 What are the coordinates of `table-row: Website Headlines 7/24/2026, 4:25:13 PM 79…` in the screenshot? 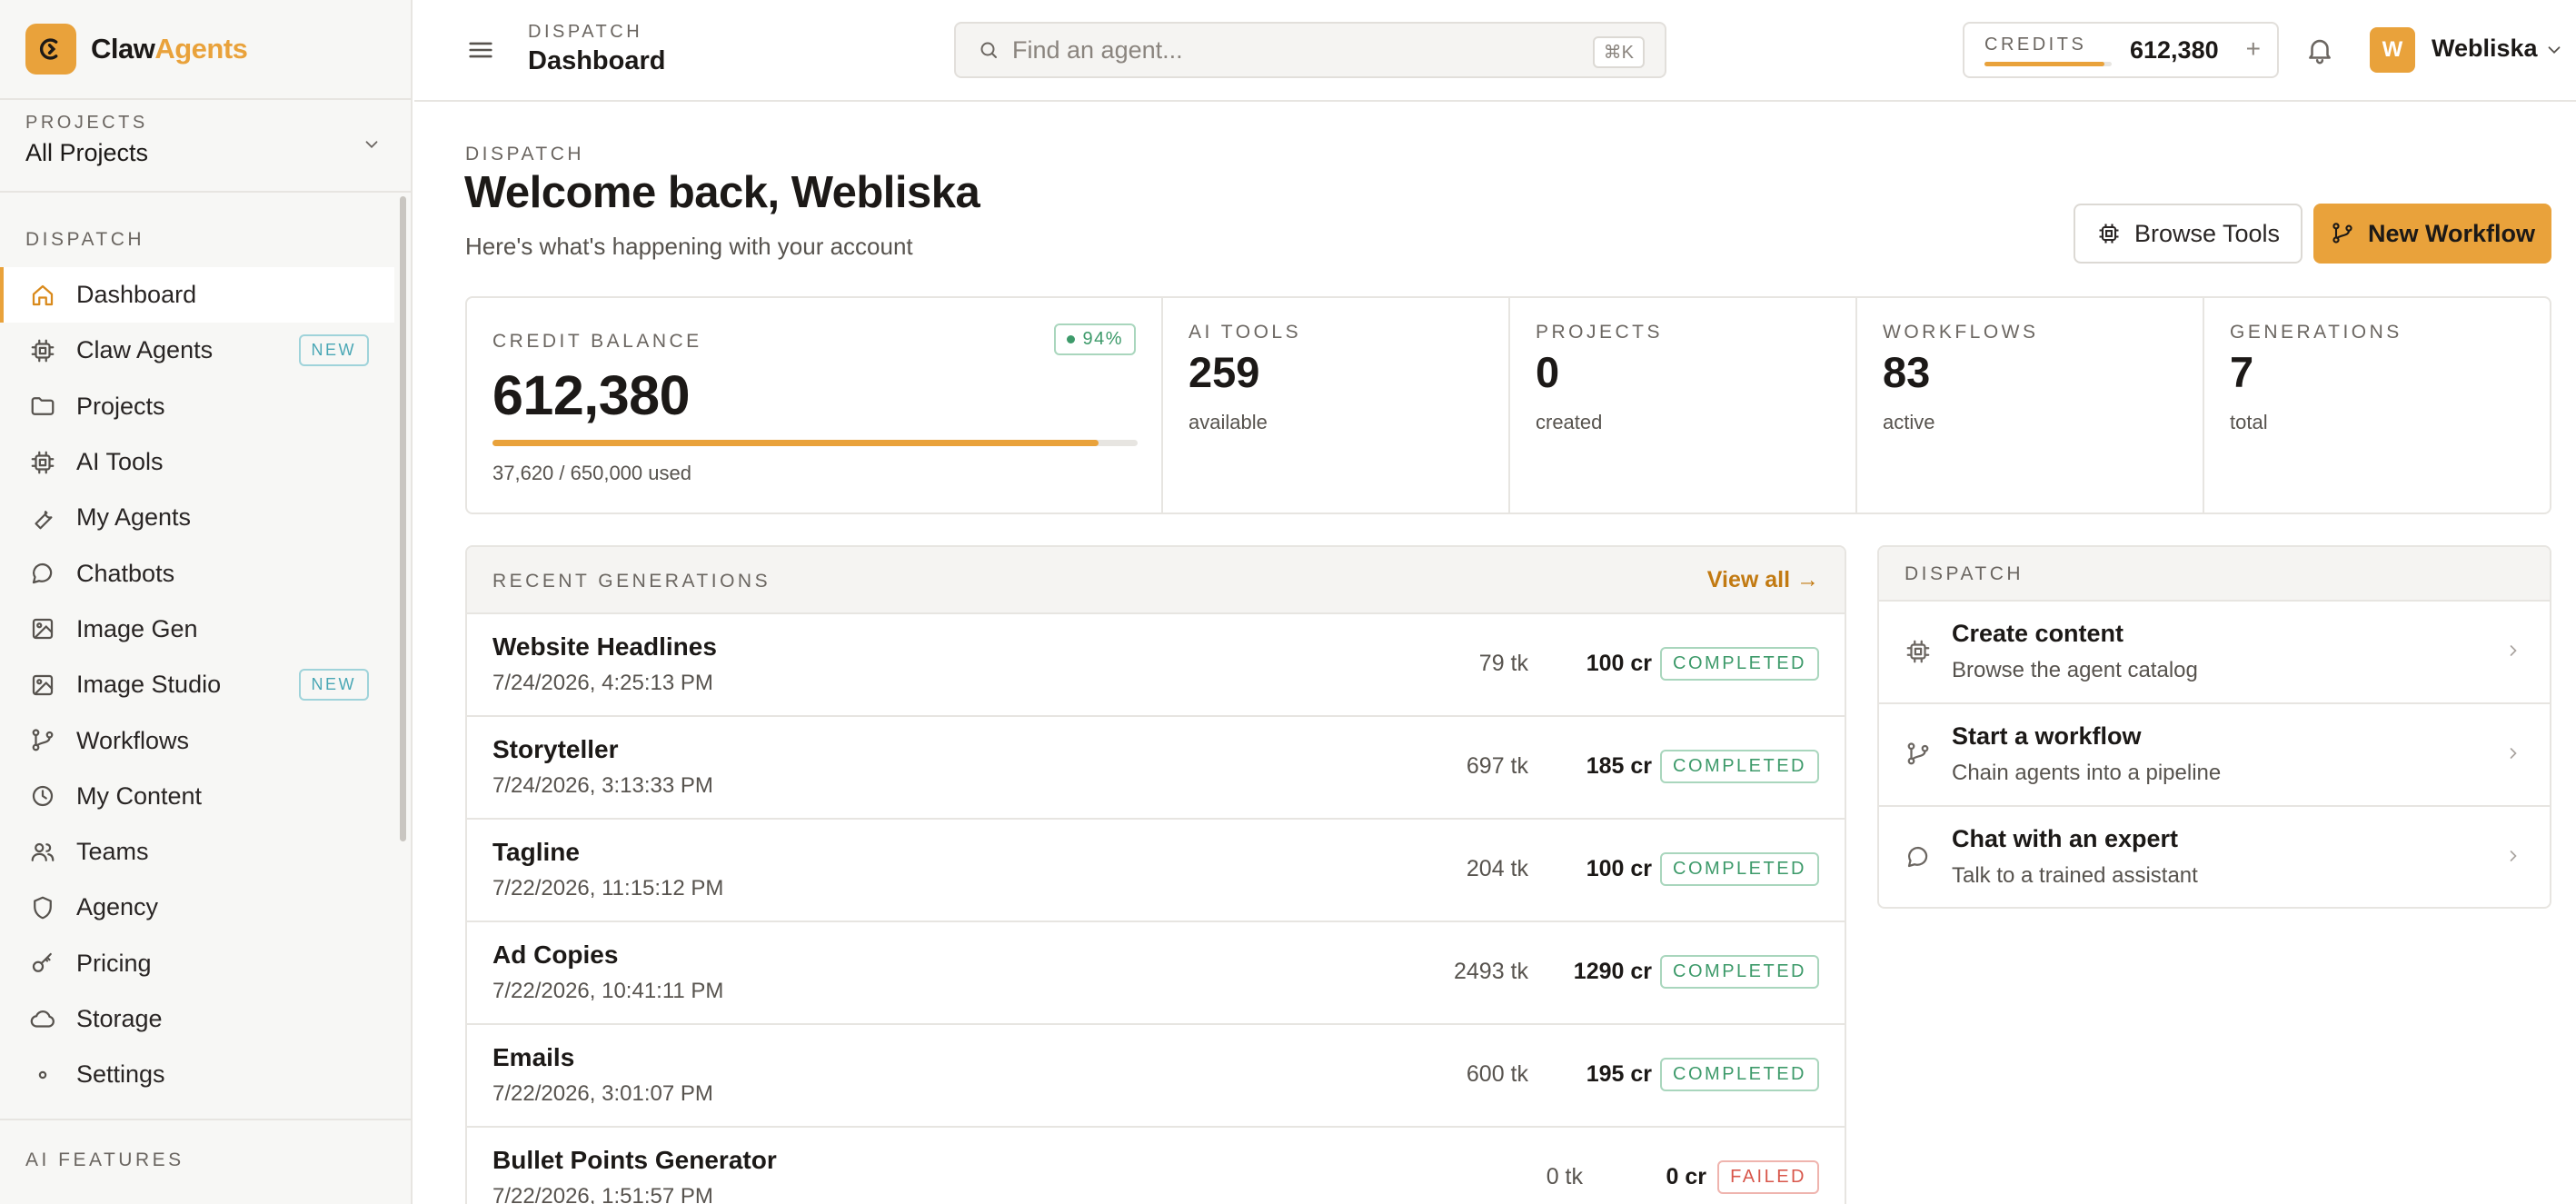 It's located at (1156, 665).